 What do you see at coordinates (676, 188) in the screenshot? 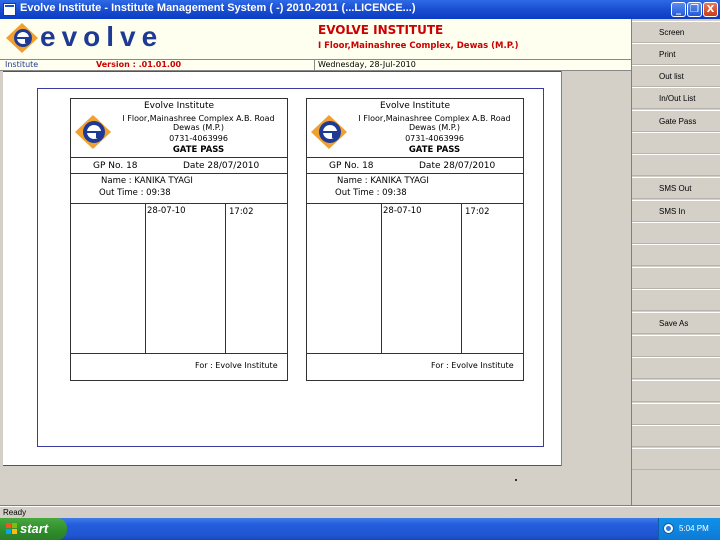
I see `sms-out-button: SMS Out` at bounding box center [676, 188].